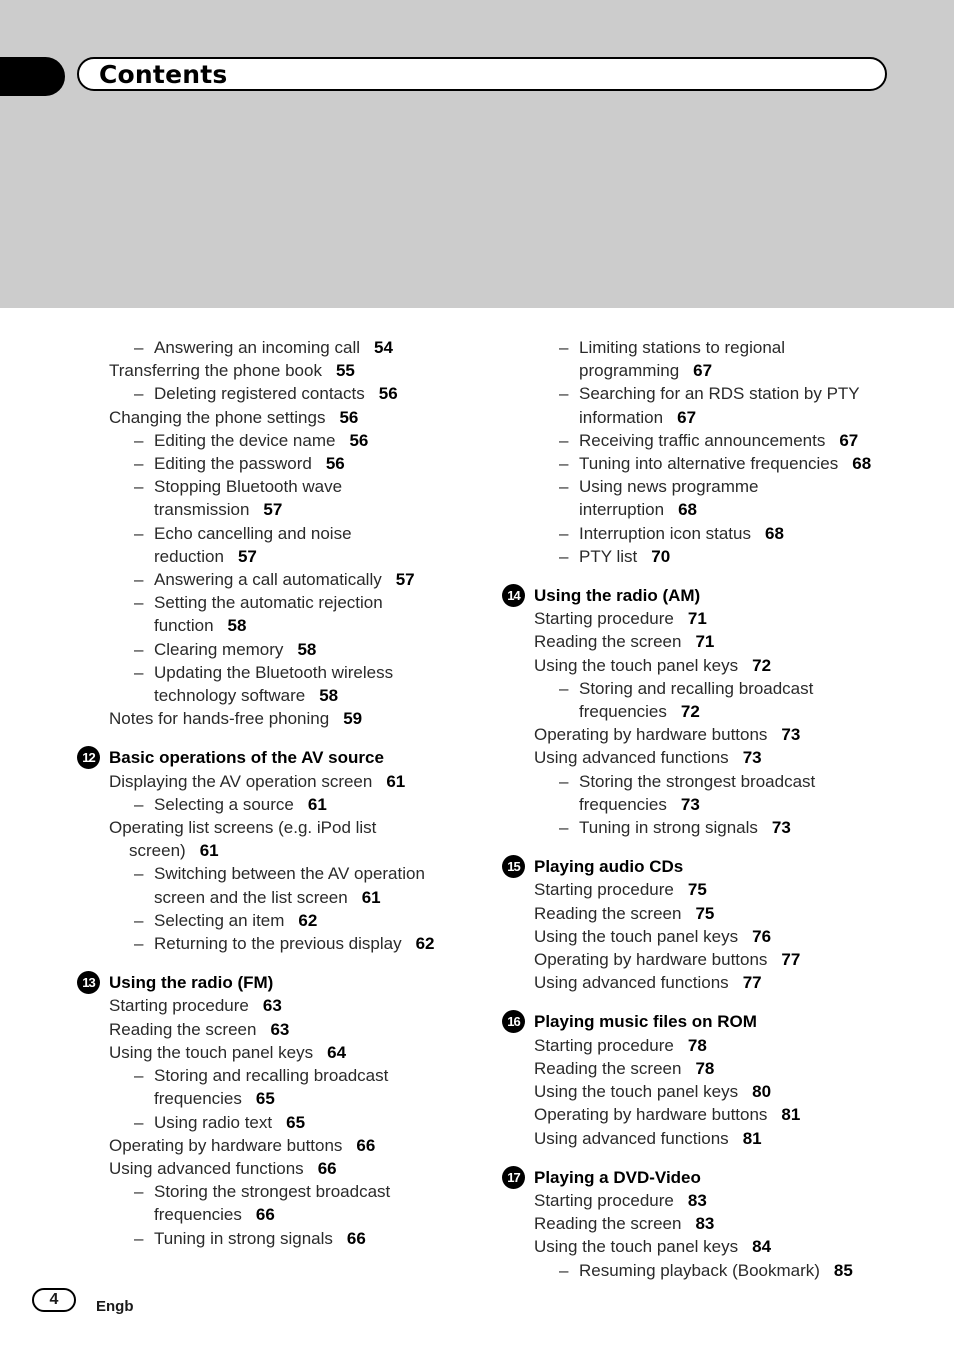 The image size is (954, 1352). I want to click on toc-entry: Operating by hardware buttons 66, so click(287, 1145).